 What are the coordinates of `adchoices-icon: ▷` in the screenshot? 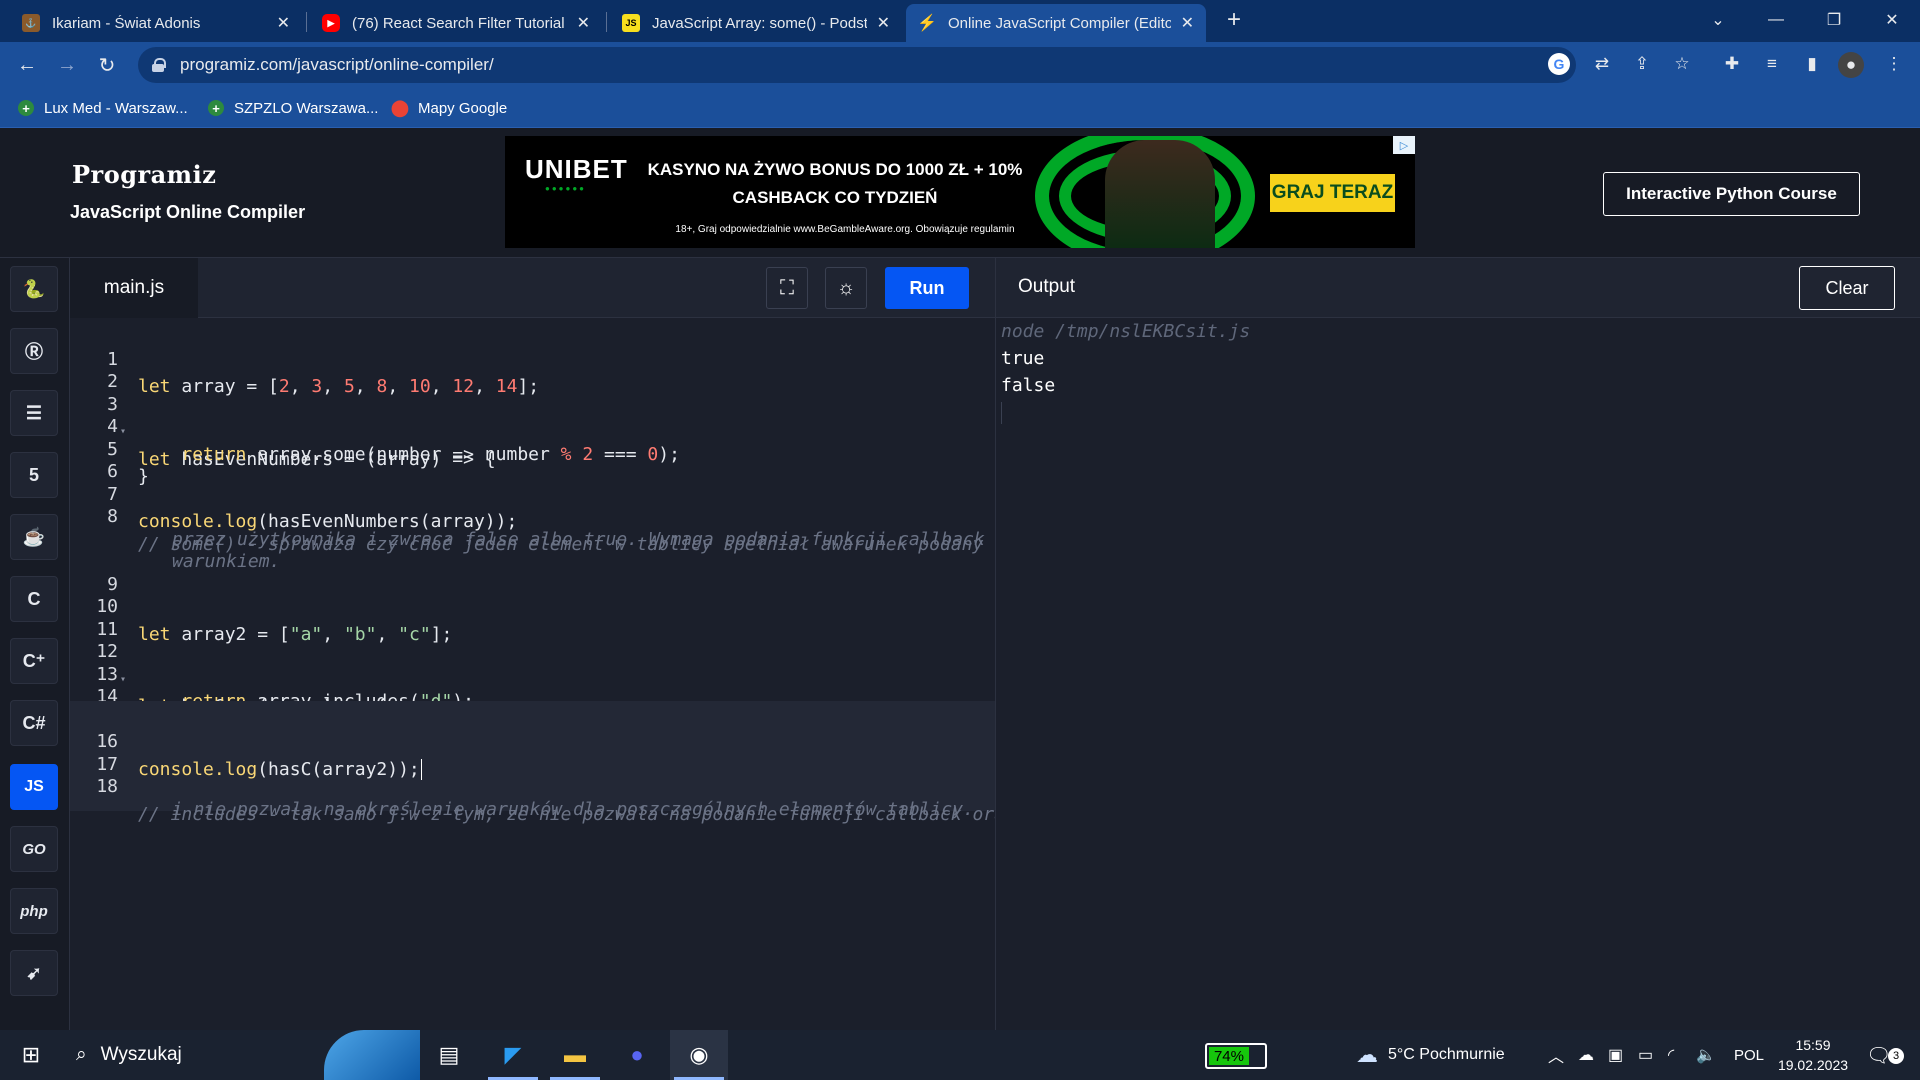 It's located at (1404, 145).